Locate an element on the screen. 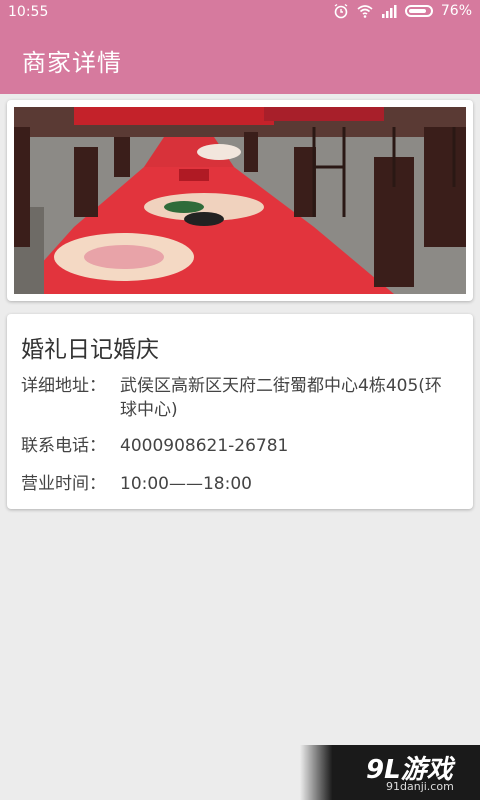 The image size is (480, 800). battery-percent: 76% is located at coordinates (456, 11).